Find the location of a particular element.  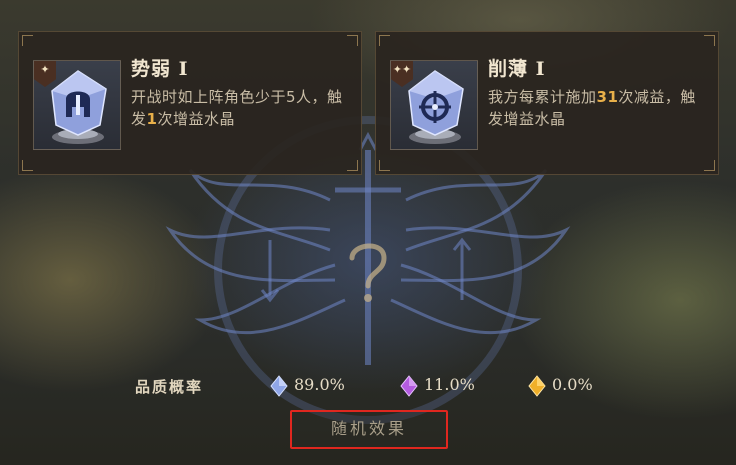

effect-description: 开战时如上阵角色少于5人，触发1次增益水晶 is located at coordinates (237, 108).